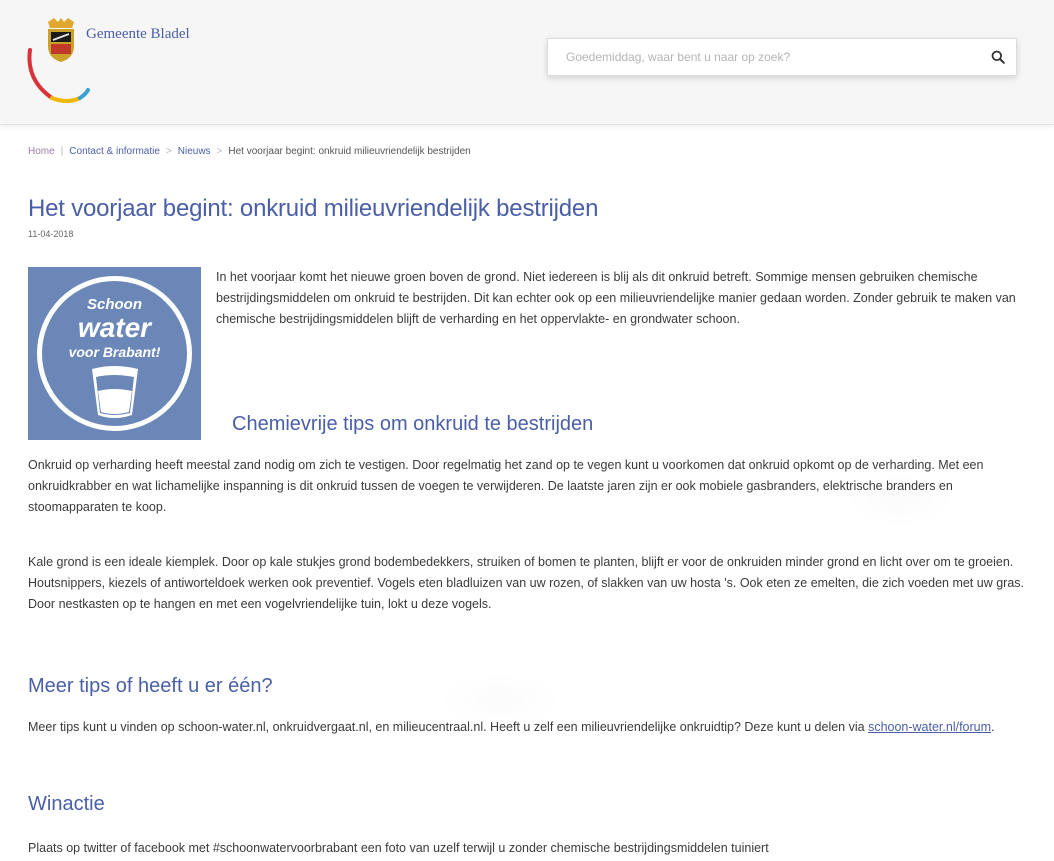 This screenshot has height=861, width=1054. What do you see at coordinates (138, 34) in the screenshot?
I see `logo-text: Gemeente Bladel` at bounding box center [138, 34].